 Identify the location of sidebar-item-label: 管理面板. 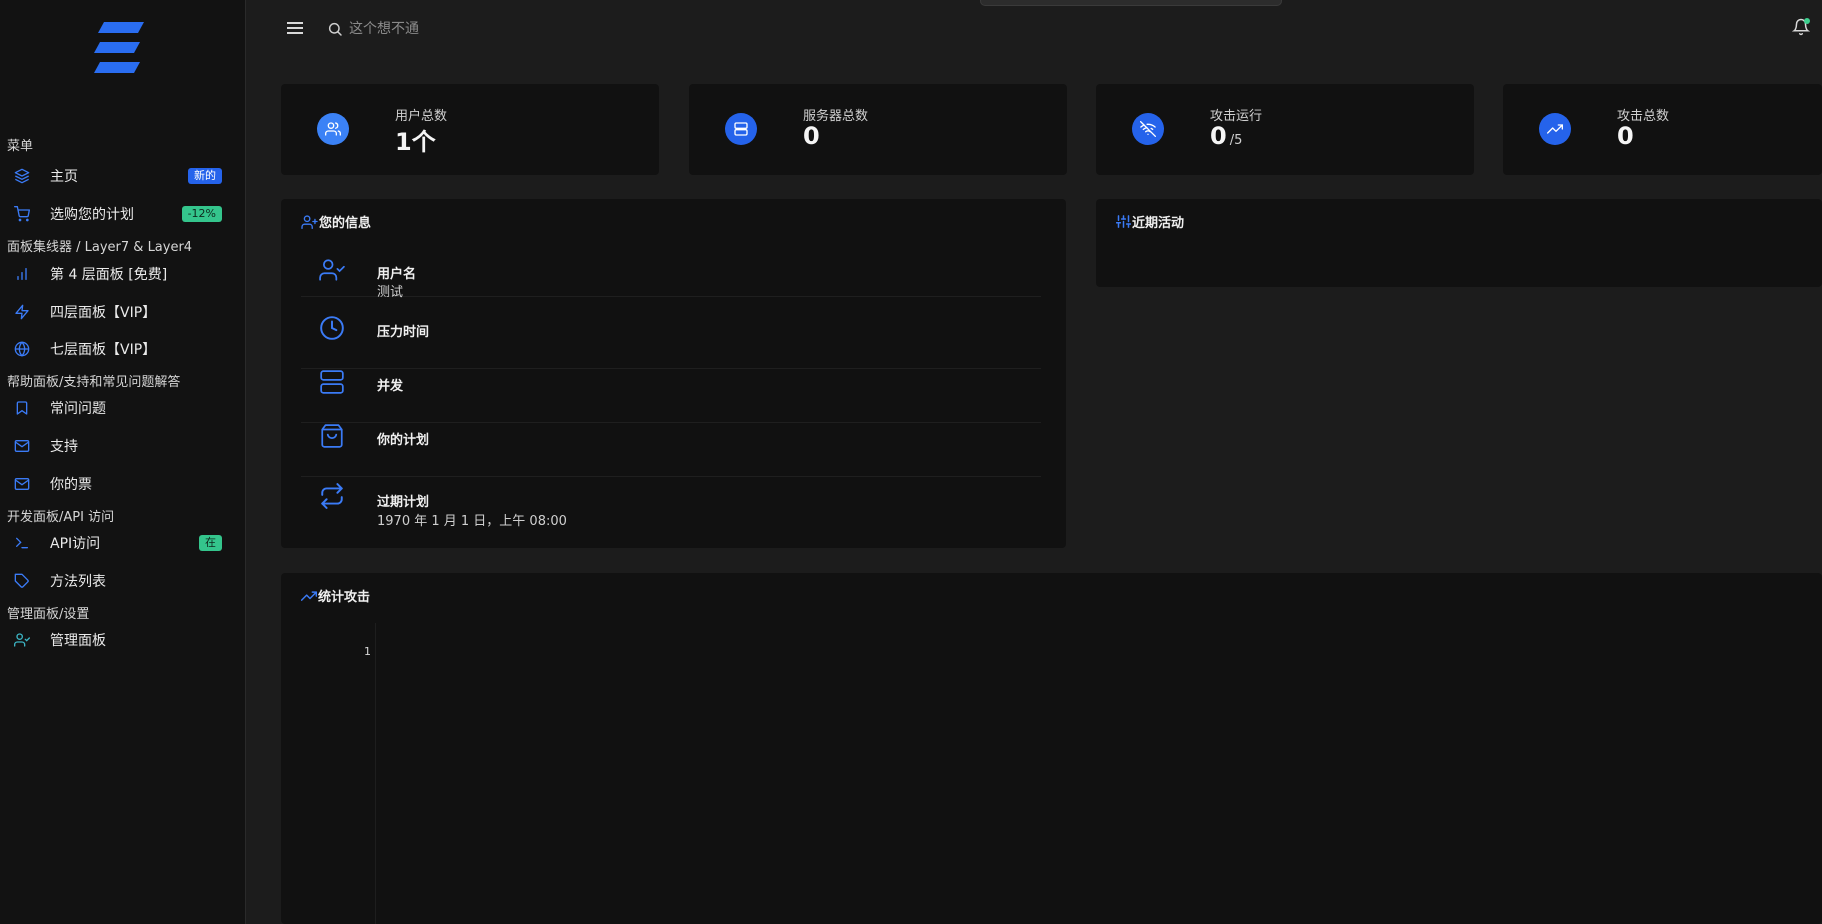
(78, 641).